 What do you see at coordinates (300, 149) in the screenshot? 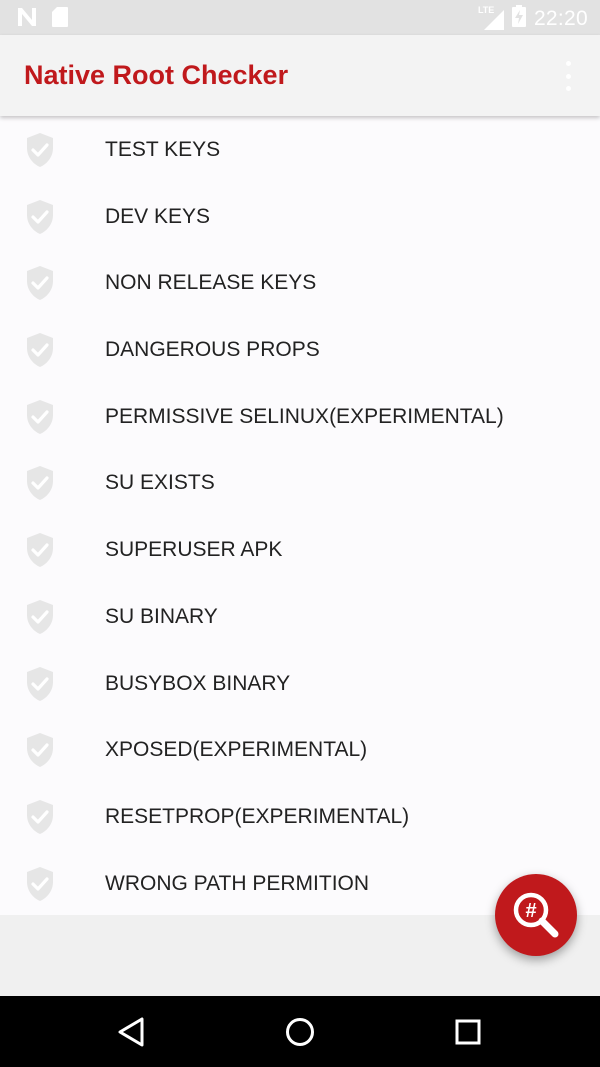
I see `list-item: TEST KEYS` at bounding box center [300, 149].